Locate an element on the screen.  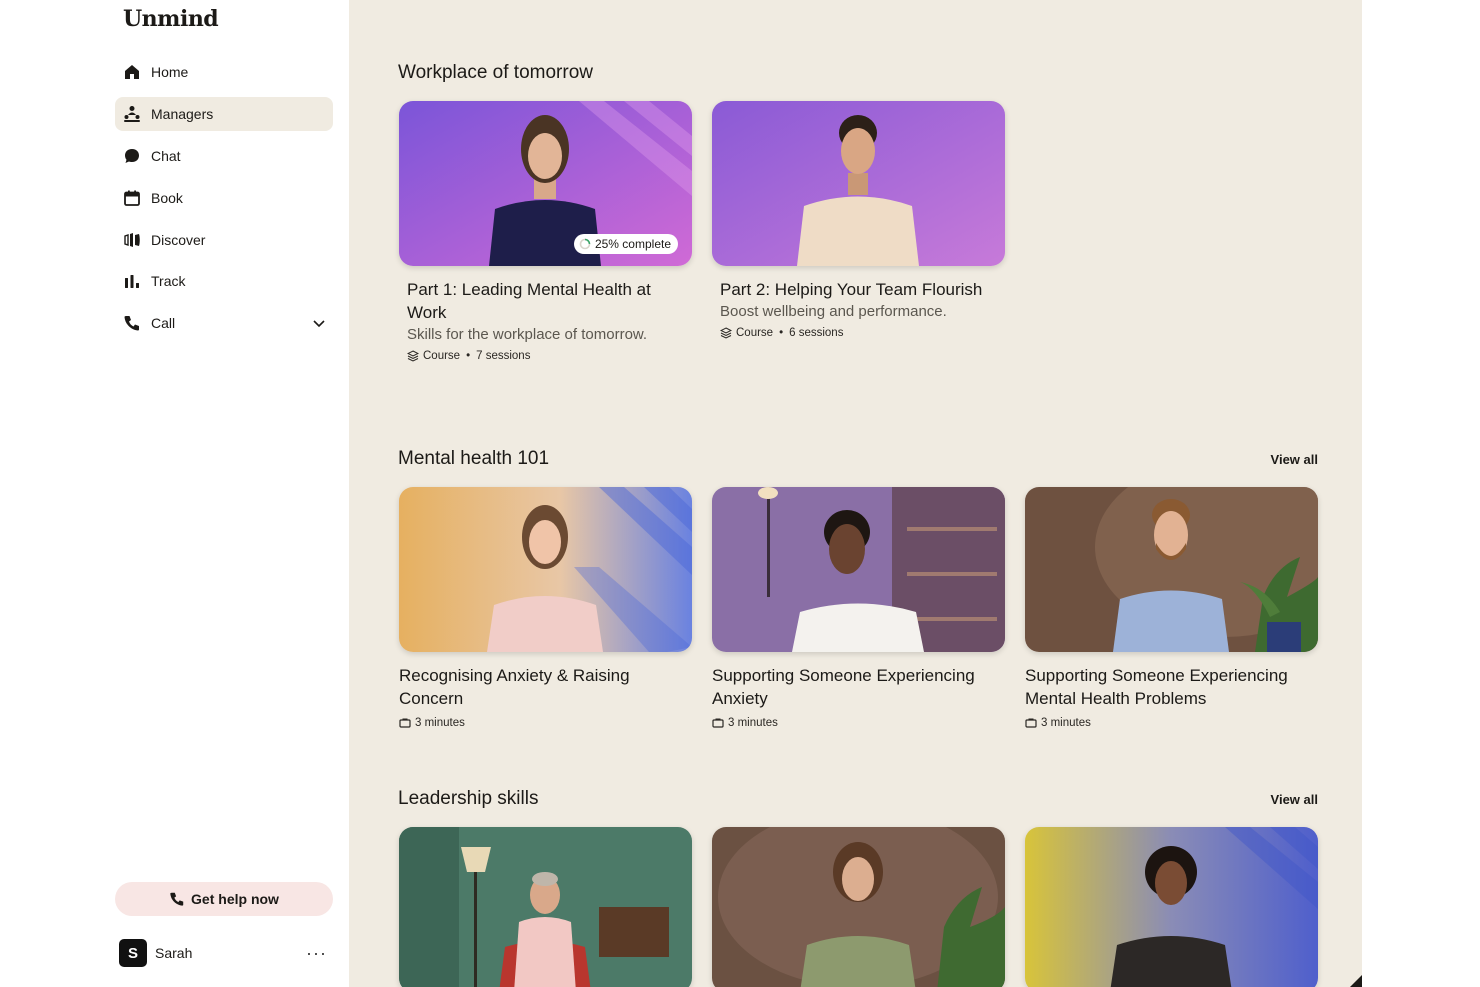
decorative-corner is located at coordinates (1356, 981).